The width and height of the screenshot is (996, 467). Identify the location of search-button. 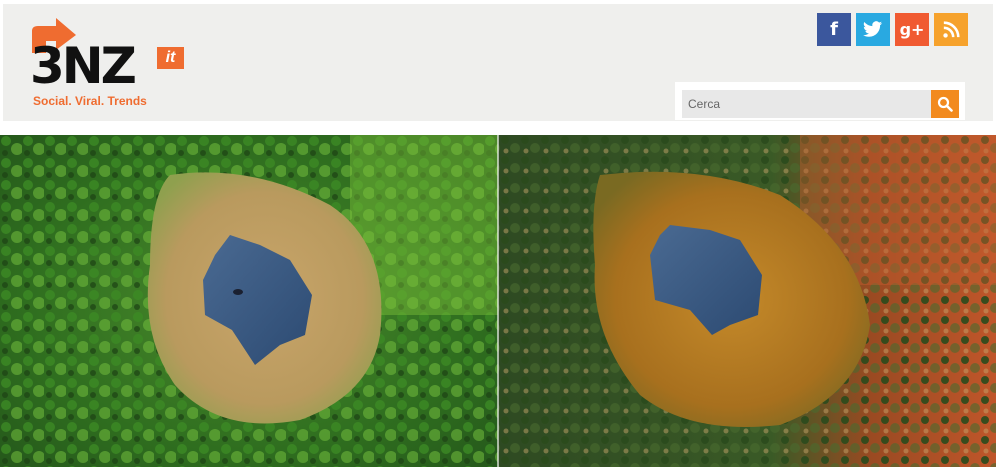
(945, 104).